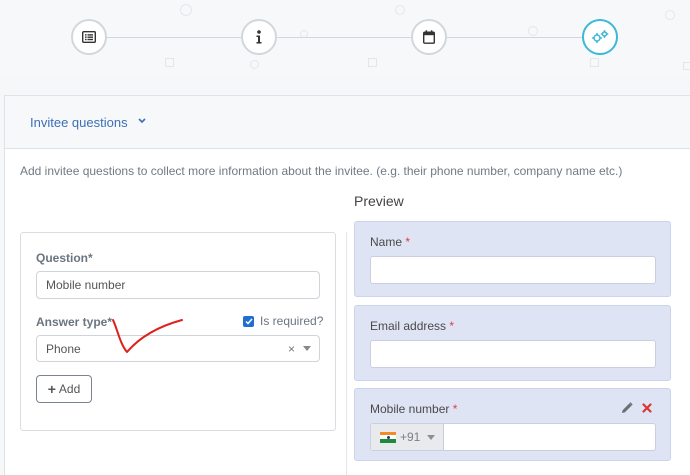 The height and width of the screenshot is (475, 690). What do you see at coordinates (627, 408) in the screenshot?
I see `edit-icon` at bounding box center [627, 408].